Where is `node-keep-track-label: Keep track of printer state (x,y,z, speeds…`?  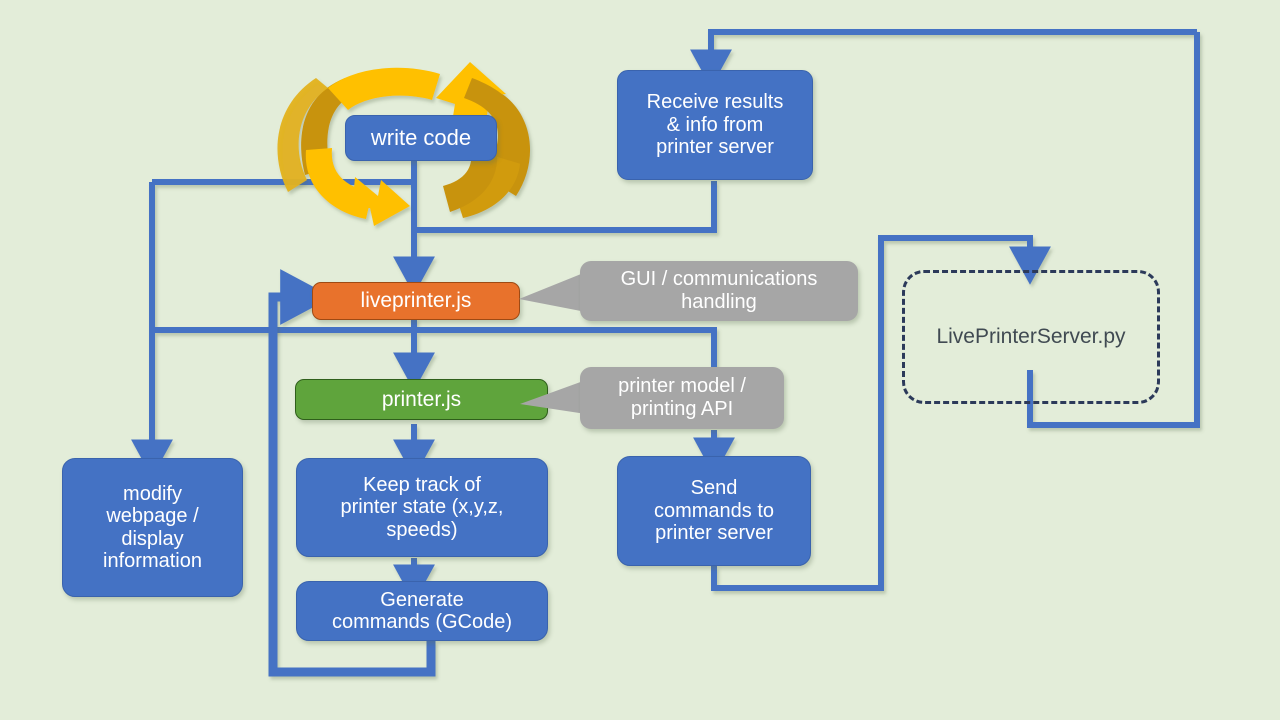 node-keep-track-label: Keep track of printer state (x,y,z, speeds… is located at coordinates (422, 507).